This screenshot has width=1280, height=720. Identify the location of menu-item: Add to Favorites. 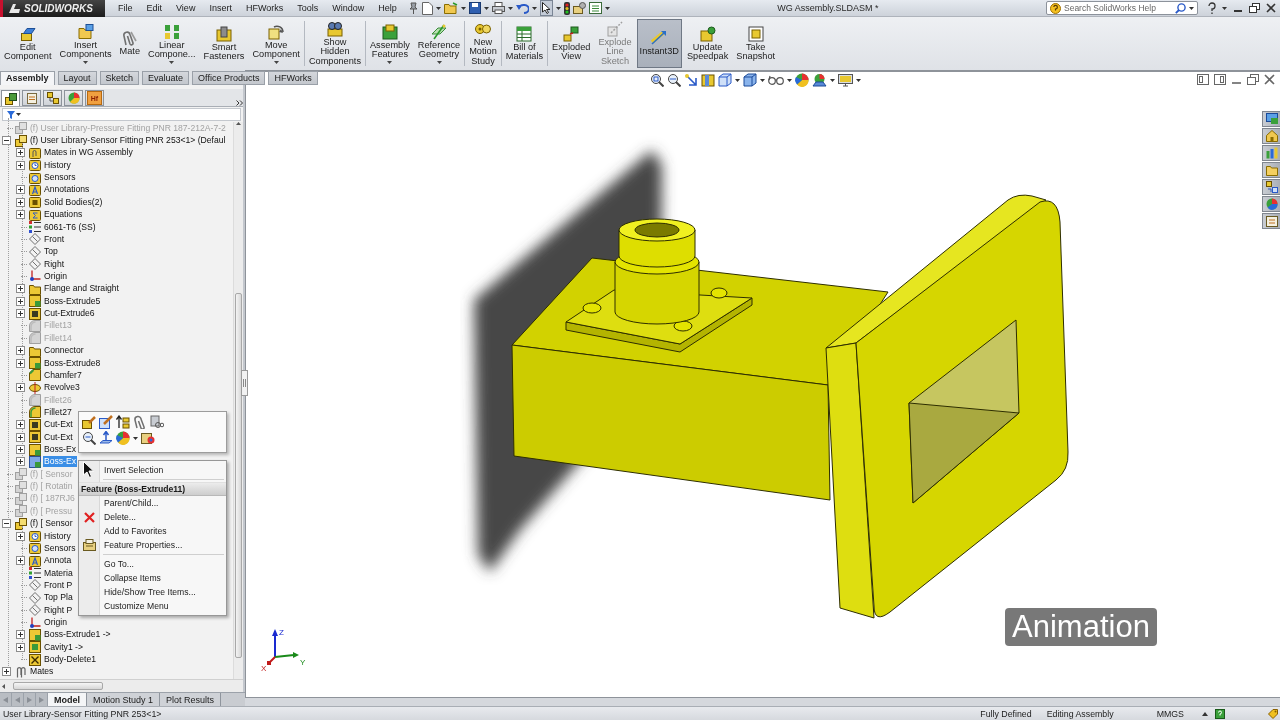
(152, 531).